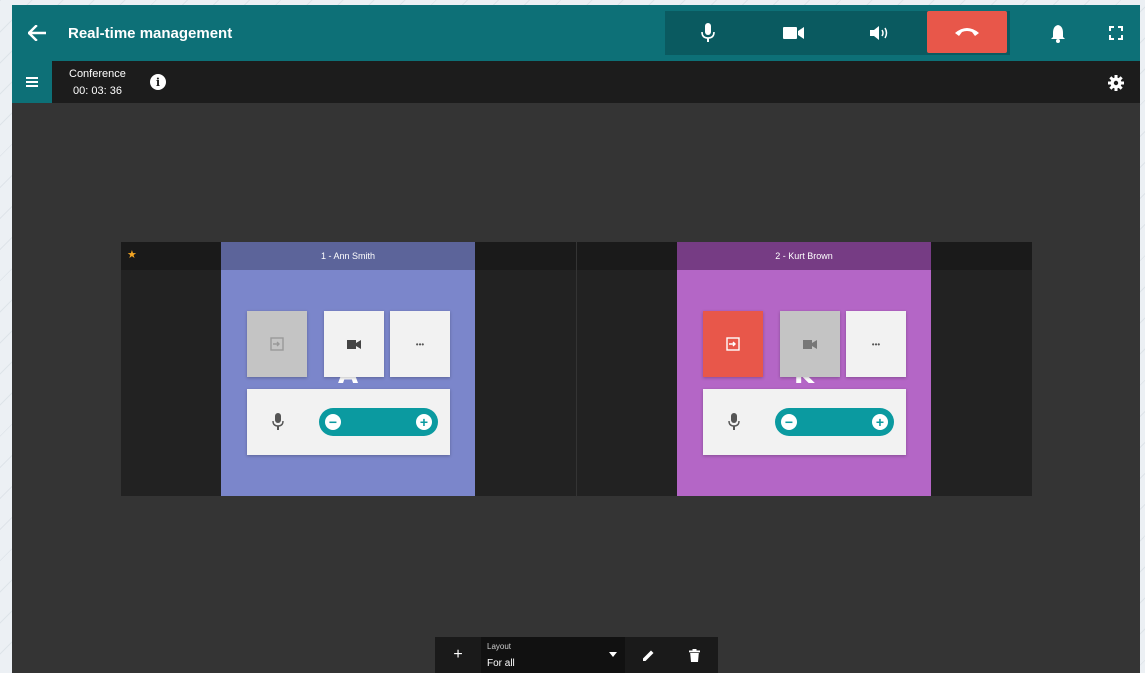  Describe the element at coordinates (150, 33) in the screenshot. I see `page-title: Real-time management` at that location.